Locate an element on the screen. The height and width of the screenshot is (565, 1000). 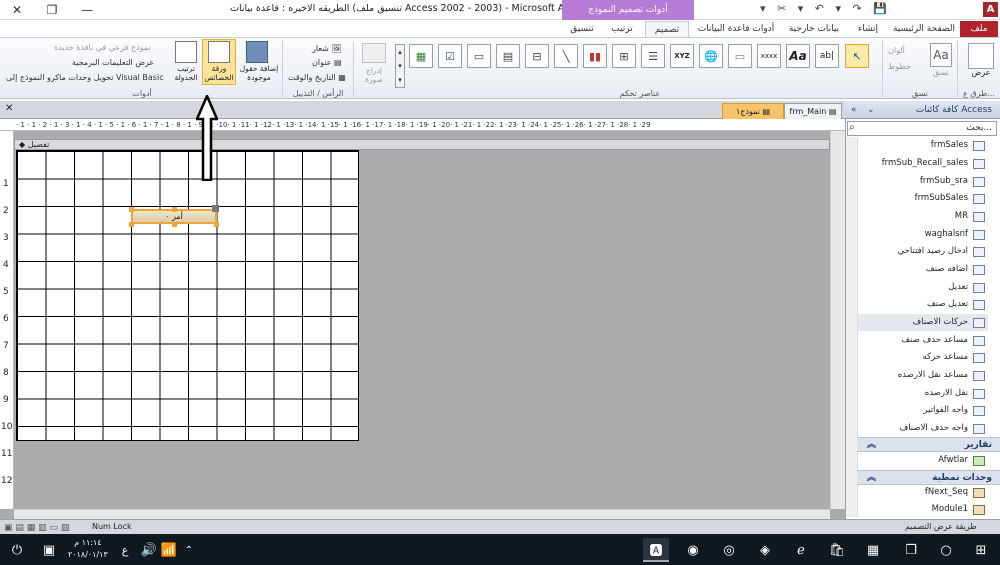
chrome-icon: ◉ is located at coordinates (693, 550).